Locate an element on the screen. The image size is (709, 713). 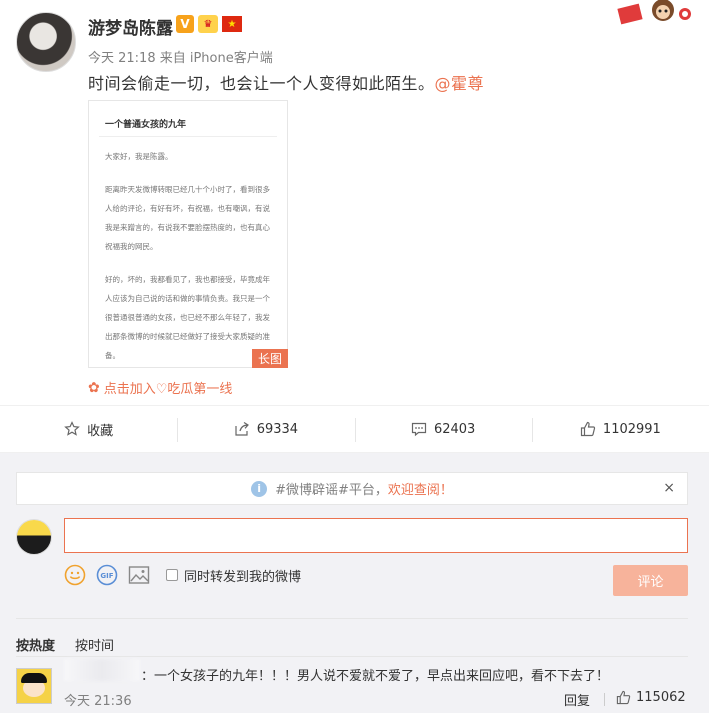
checkbox-box is located at coordinates (172, 575).